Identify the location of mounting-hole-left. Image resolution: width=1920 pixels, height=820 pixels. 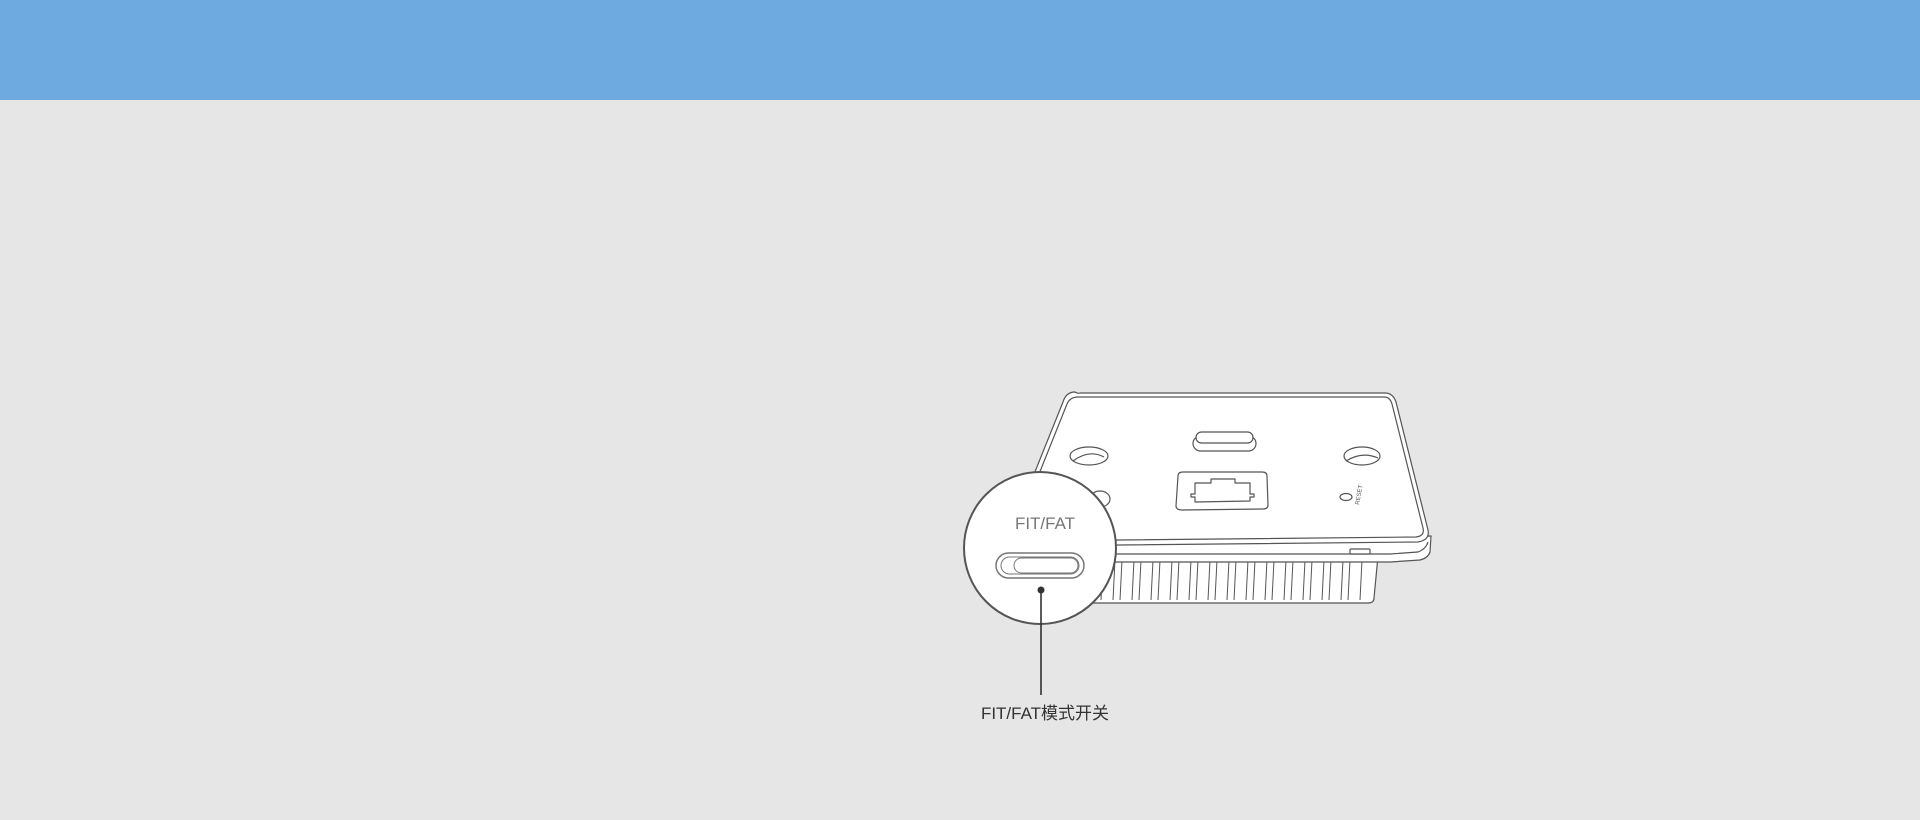
(1089, 456).